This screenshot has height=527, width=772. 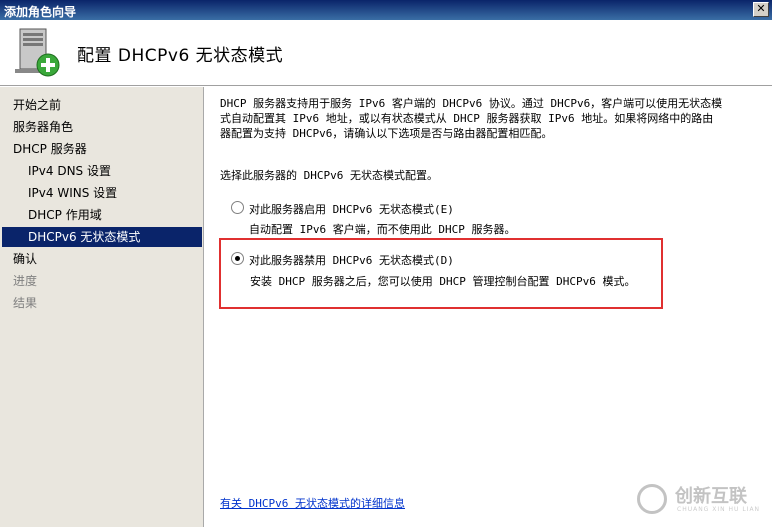 What do you see at coordinates (101, 215) in the screenshot?
I see `step-dhcp-scope: DHCP 作用域` at bounding box center [101, 215].